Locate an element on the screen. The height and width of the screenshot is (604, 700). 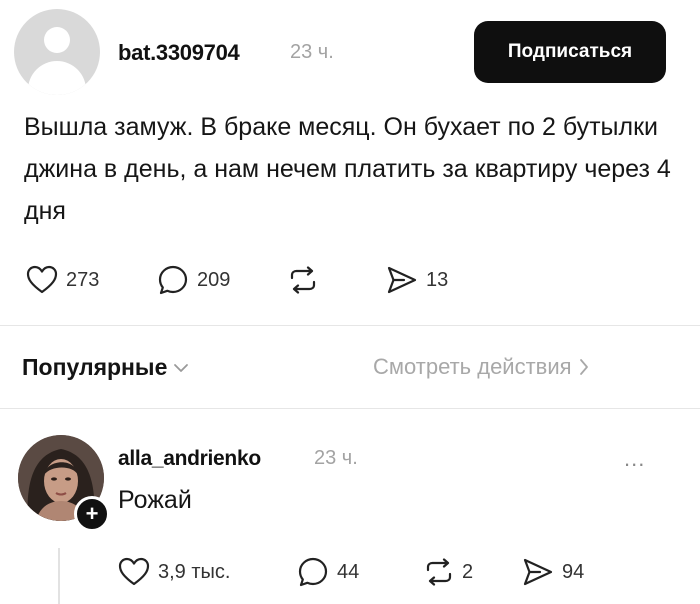
chevron-right-icon is located at coordinates (583, 367).